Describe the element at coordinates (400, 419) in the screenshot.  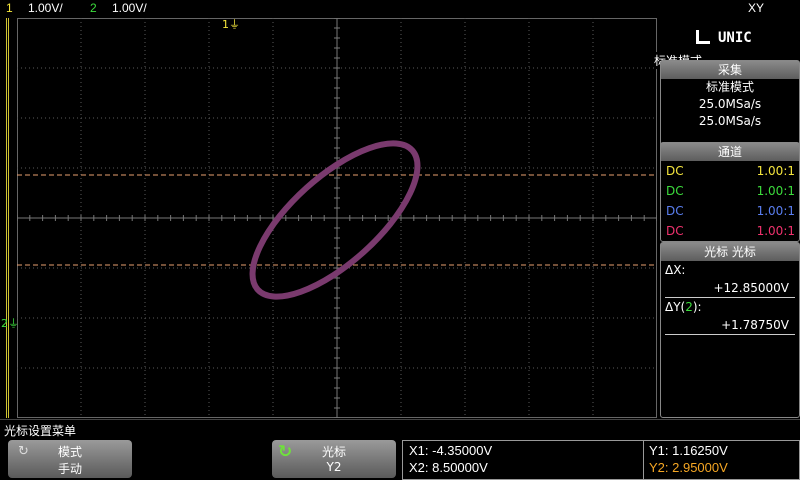
I see `divider` at that location.